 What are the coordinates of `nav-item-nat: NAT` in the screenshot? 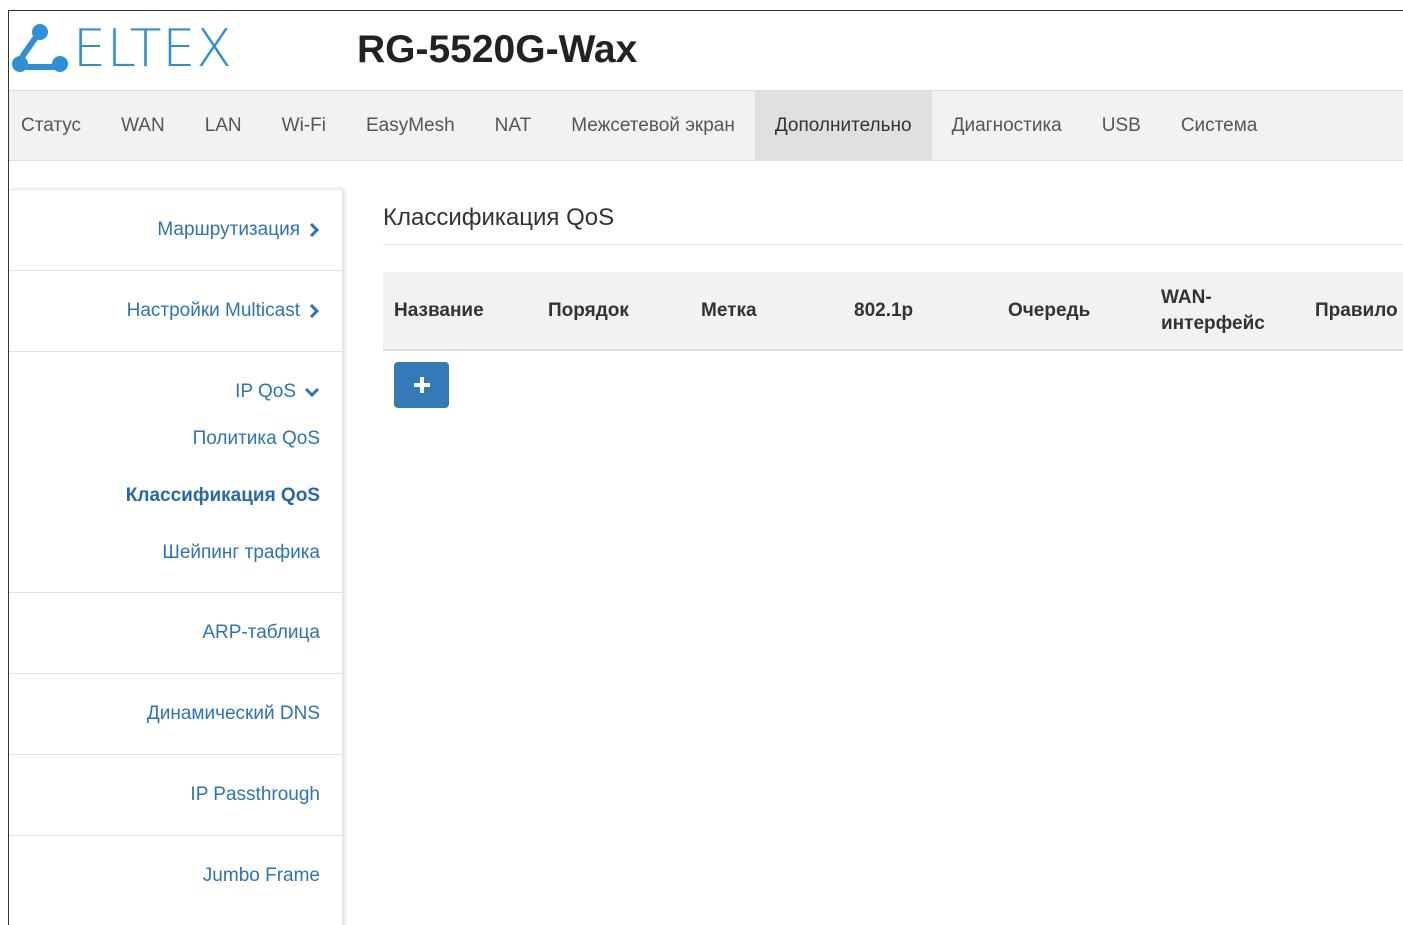 It's located at (513, 125).